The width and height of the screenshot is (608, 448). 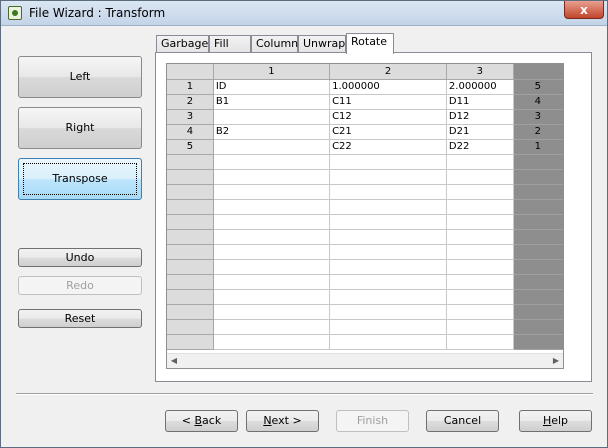 I want to click on scroll-left-icon: ◀, so click(x=174, y=361).